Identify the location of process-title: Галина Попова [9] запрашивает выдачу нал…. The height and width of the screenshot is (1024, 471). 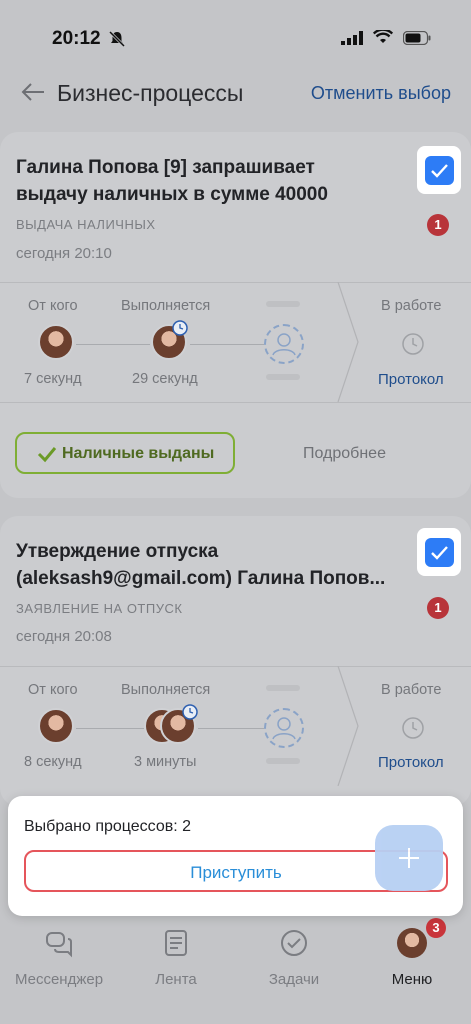
(172, 181).